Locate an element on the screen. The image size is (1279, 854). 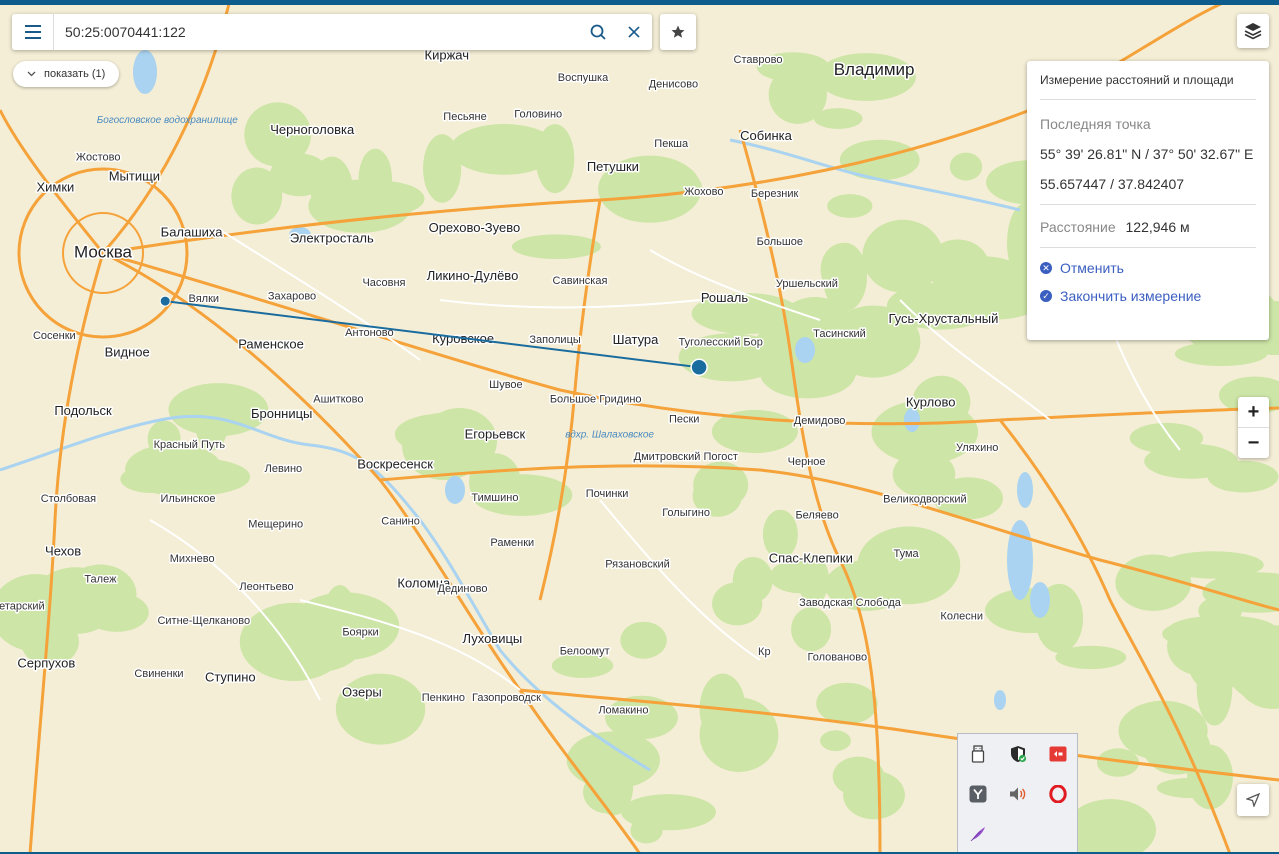
cancel-measure-button: ✕ Отменить is located at coordinates (1148, 268).